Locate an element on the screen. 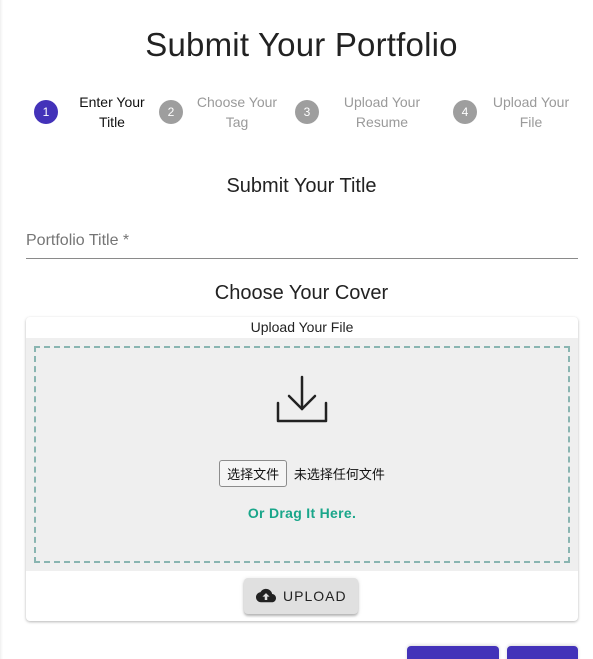 Image resolution: width=593 pixels, height=659 pixels. step-upload-resume: 3 Upload Your Resume is located at coordinates (361, 112).